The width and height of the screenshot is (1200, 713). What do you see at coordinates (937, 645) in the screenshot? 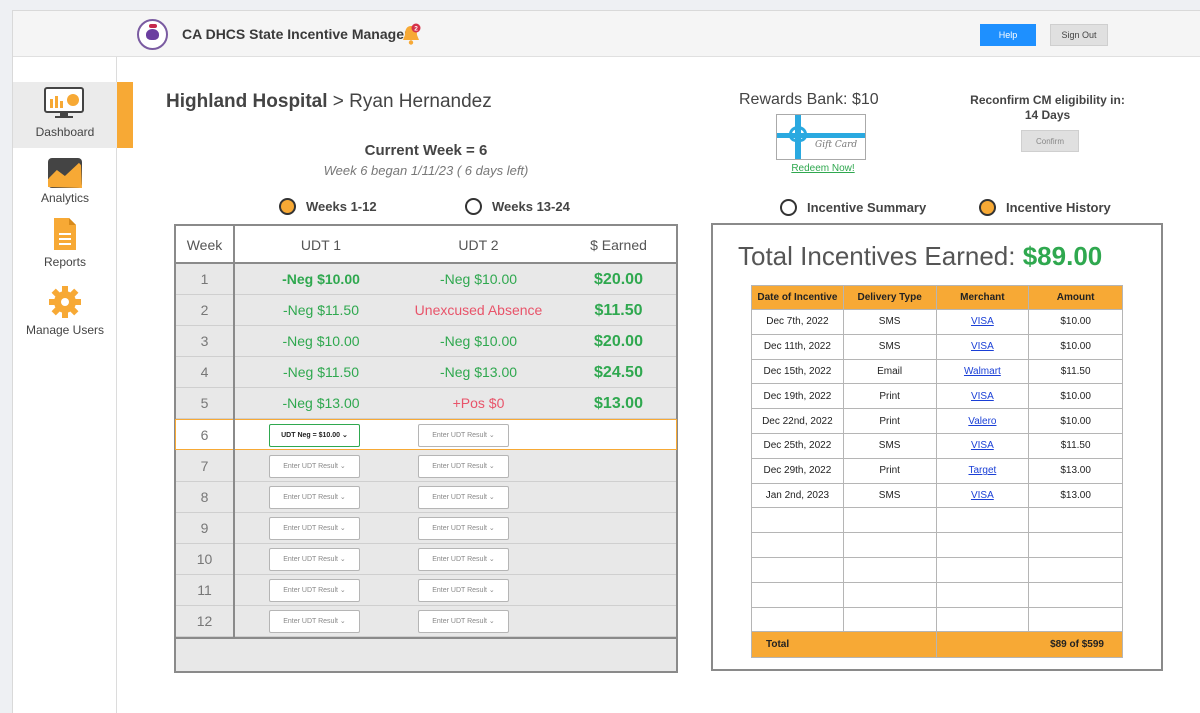
I see `table-total-row: Total $89 of $599` at bounding box center [937, 645].